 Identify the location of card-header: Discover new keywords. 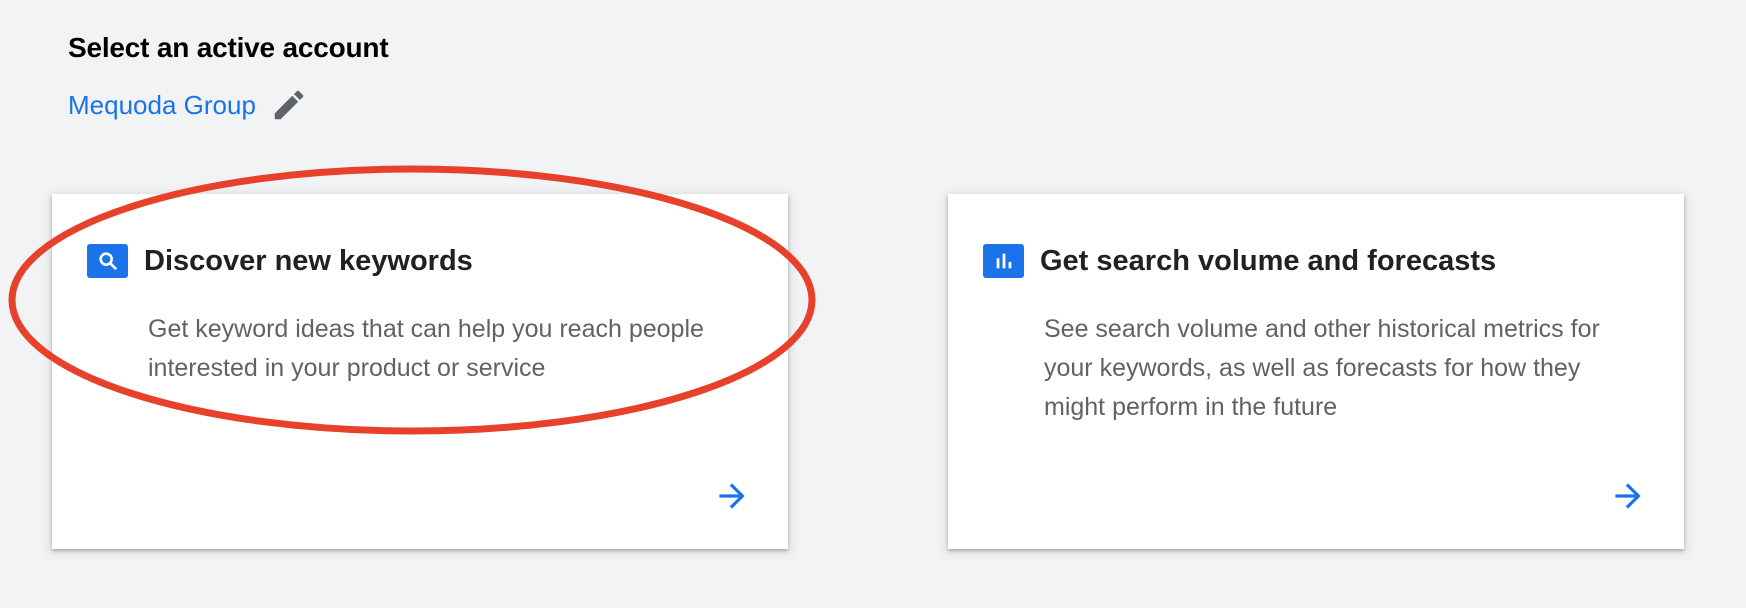
(280, 261).